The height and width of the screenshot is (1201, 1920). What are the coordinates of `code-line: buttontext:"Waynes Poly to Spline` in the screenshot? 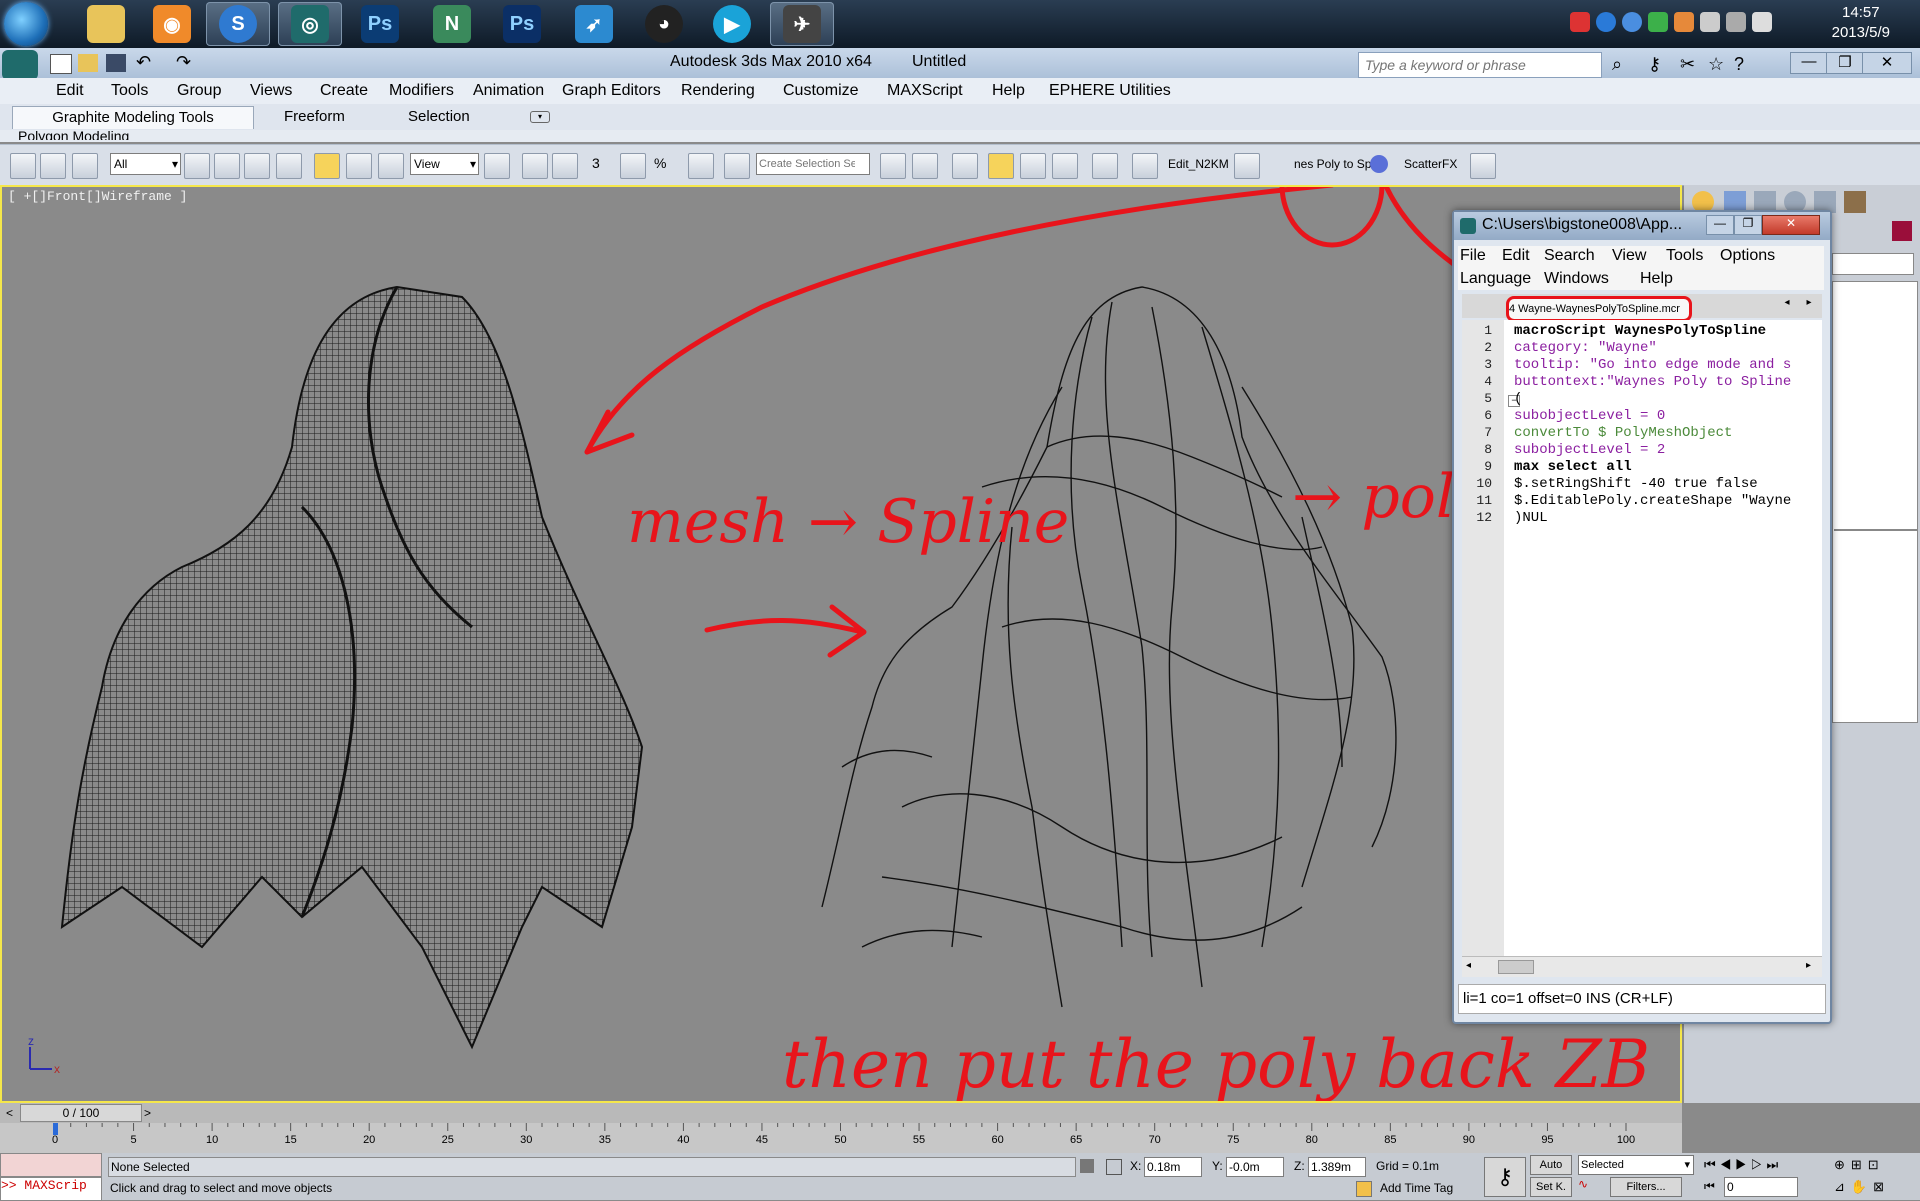 It's located at (1652, 382).